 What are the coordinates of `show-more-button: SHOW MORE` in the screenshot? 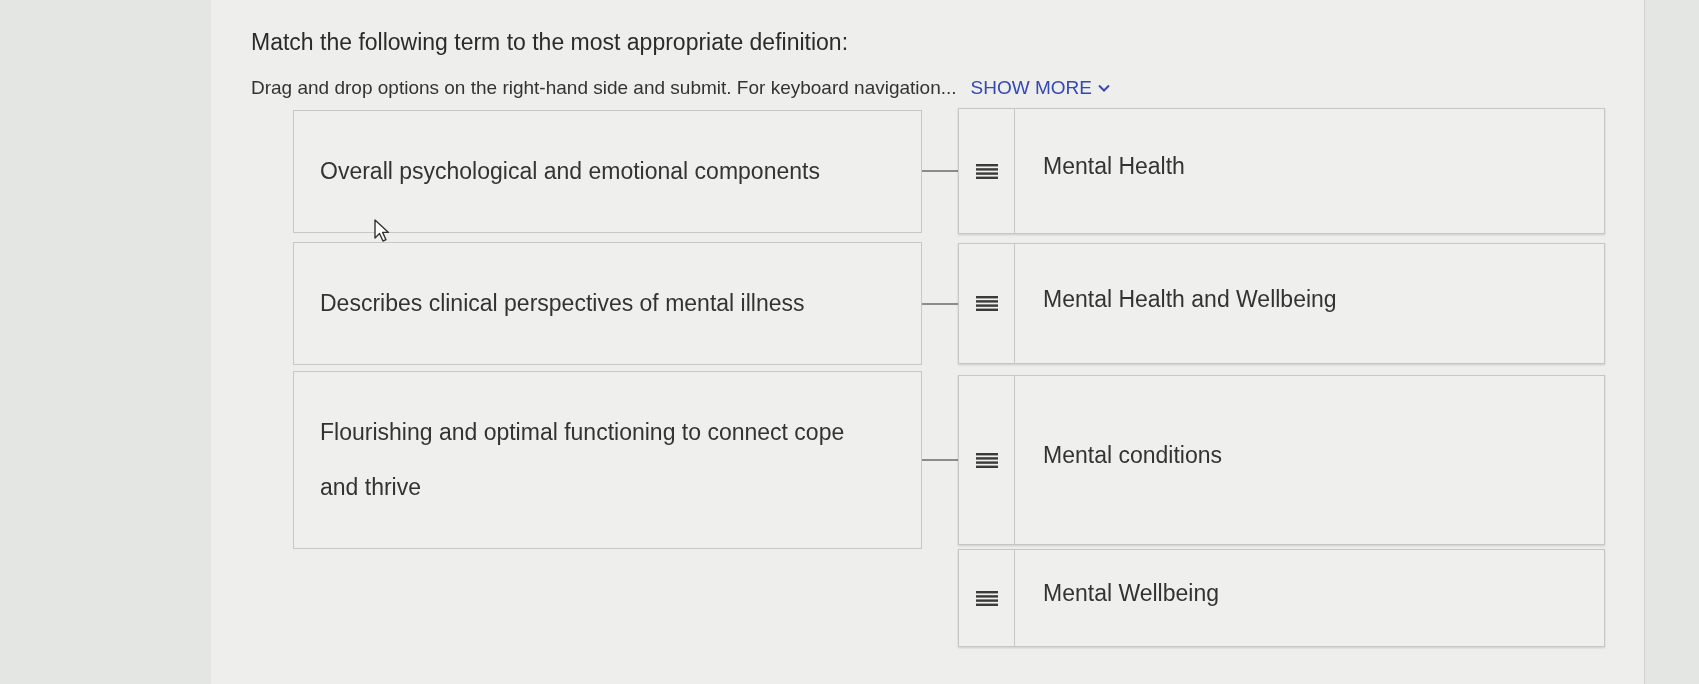 It's located at (1040, 88).